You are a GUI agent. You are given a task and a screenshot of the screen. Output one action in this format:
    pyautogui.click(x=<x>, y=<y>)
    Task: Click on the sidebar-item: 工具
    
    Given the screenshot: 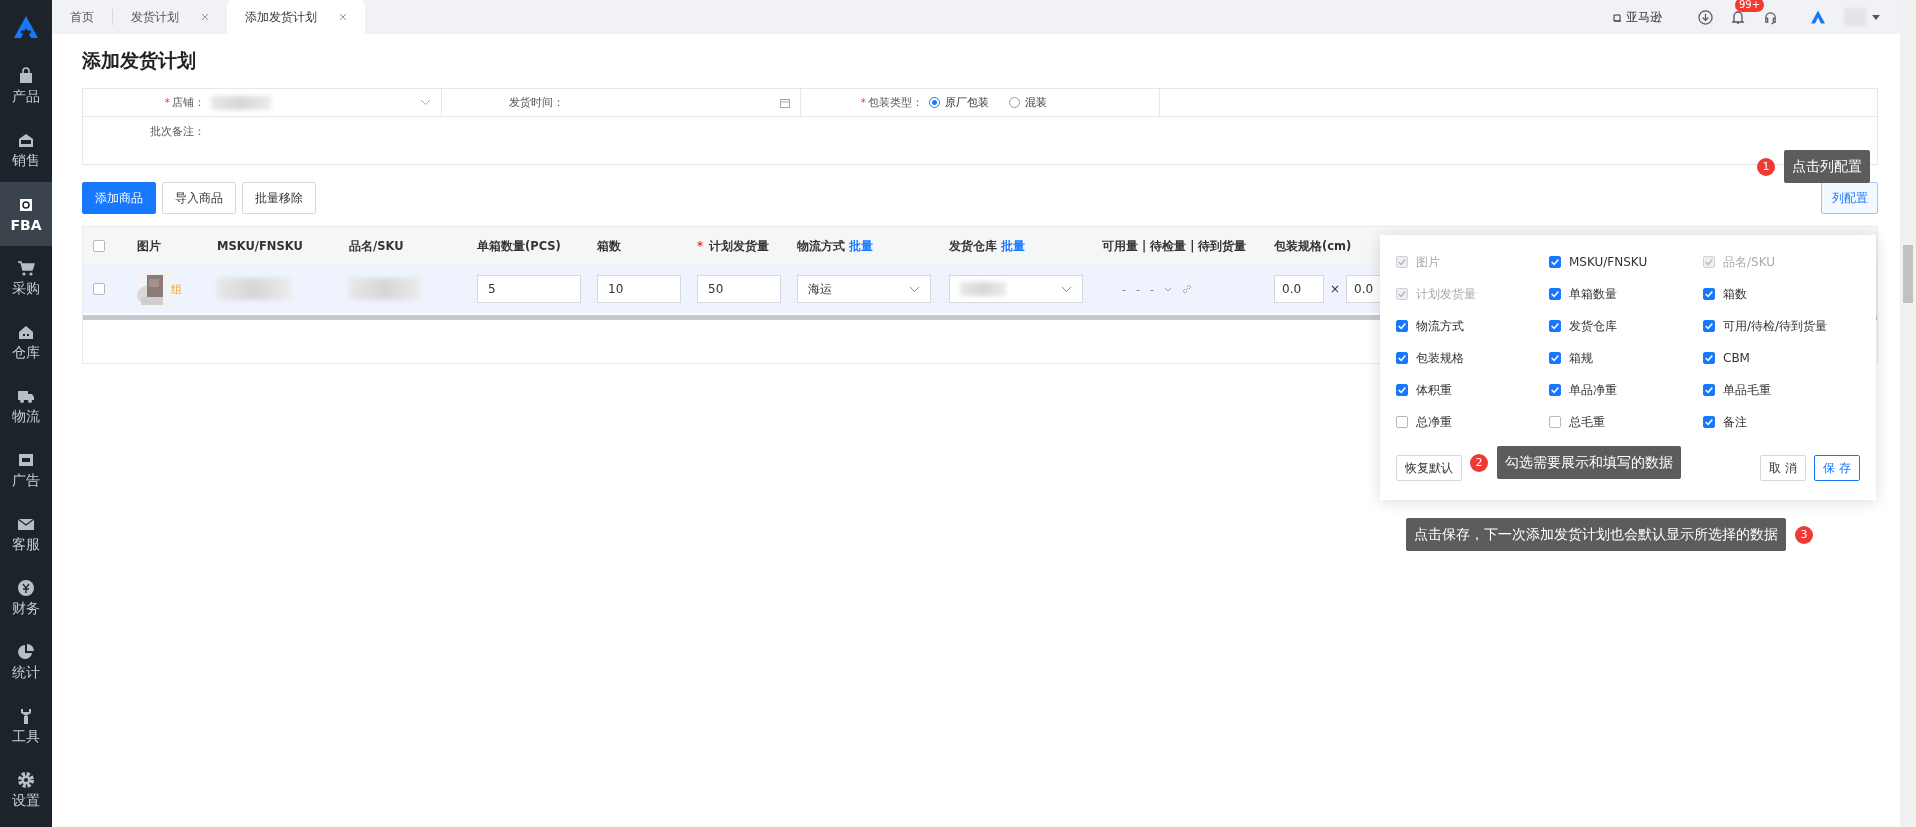 What is the action you would take?
    pyautogui.click(x=26, y=726)
    